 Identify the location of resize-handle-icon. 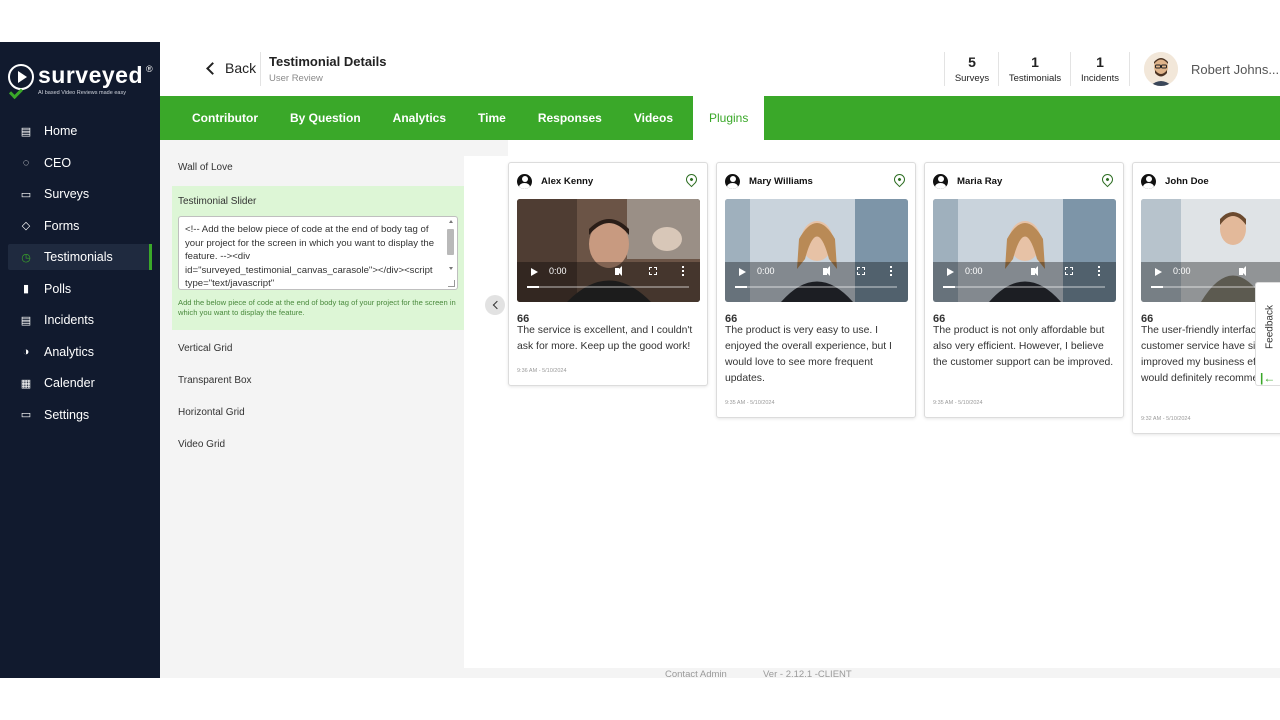
(451, 283).